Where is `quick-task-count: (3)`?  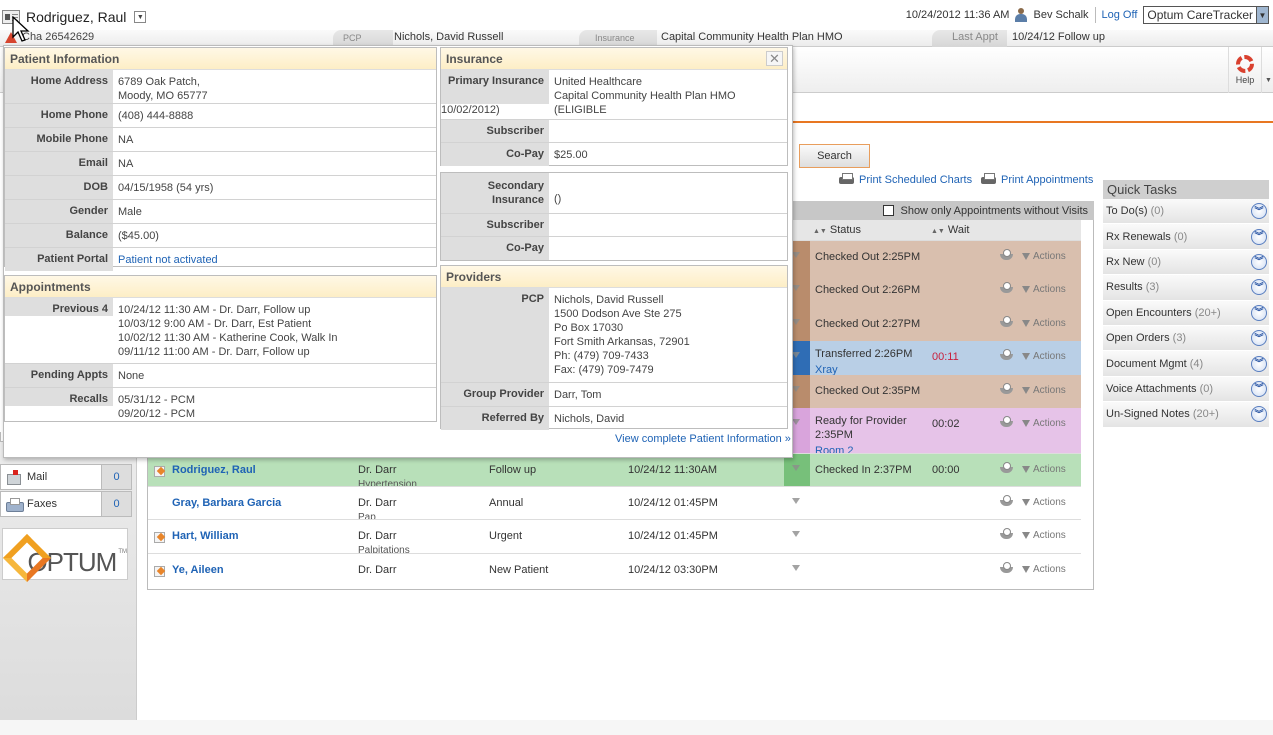 quick-task-count: (3) is located at coordinates (1152, 287).